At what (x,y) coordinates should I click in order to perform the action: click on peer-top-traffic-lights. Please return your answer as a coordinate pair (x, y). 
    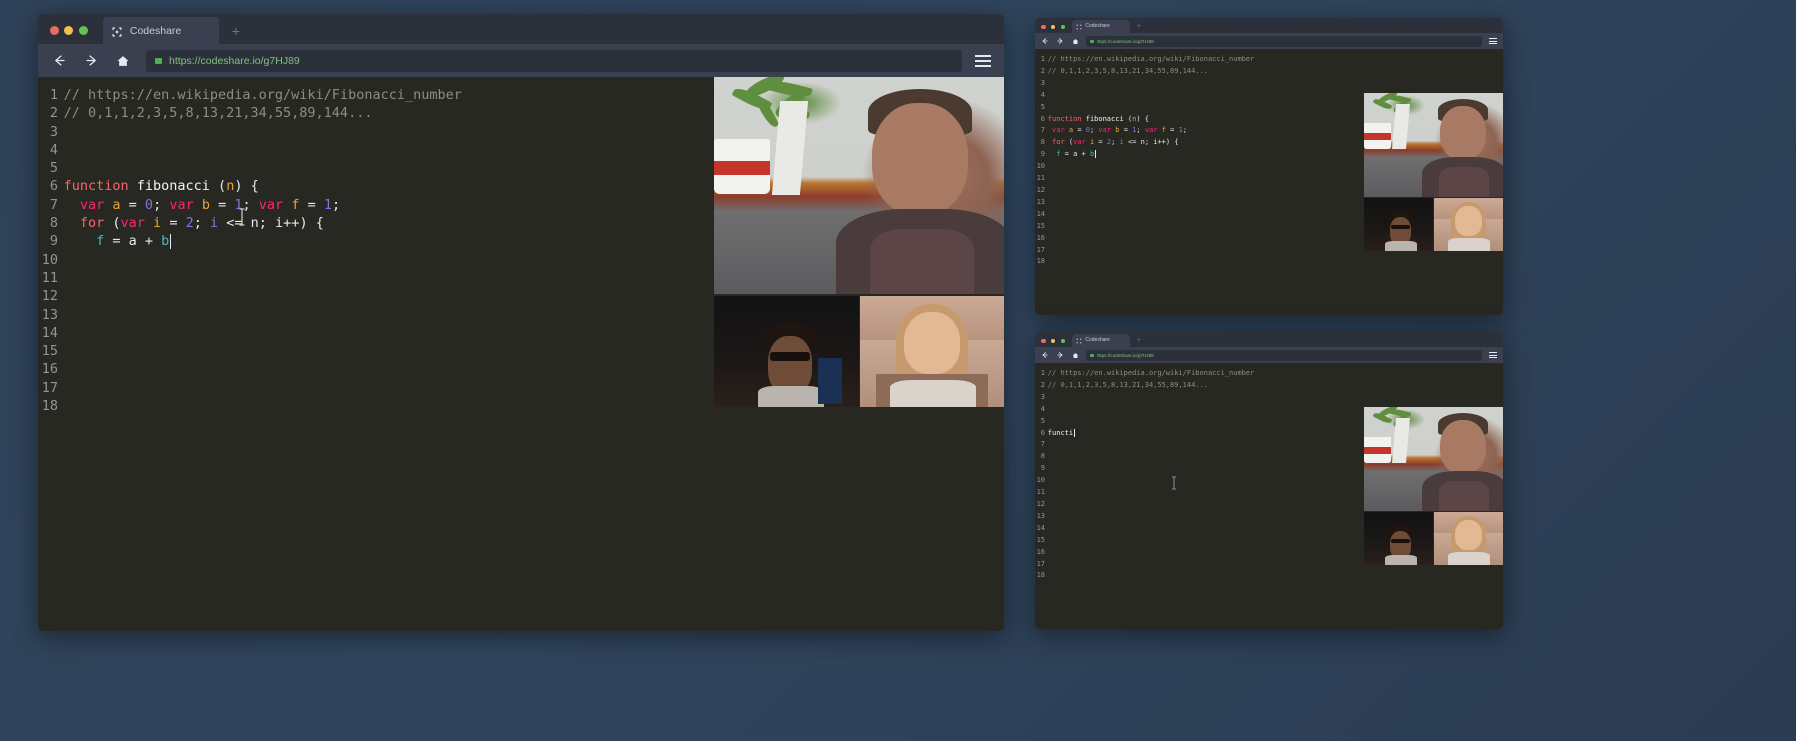
    Looking at the image, I should click on (1053, 26).